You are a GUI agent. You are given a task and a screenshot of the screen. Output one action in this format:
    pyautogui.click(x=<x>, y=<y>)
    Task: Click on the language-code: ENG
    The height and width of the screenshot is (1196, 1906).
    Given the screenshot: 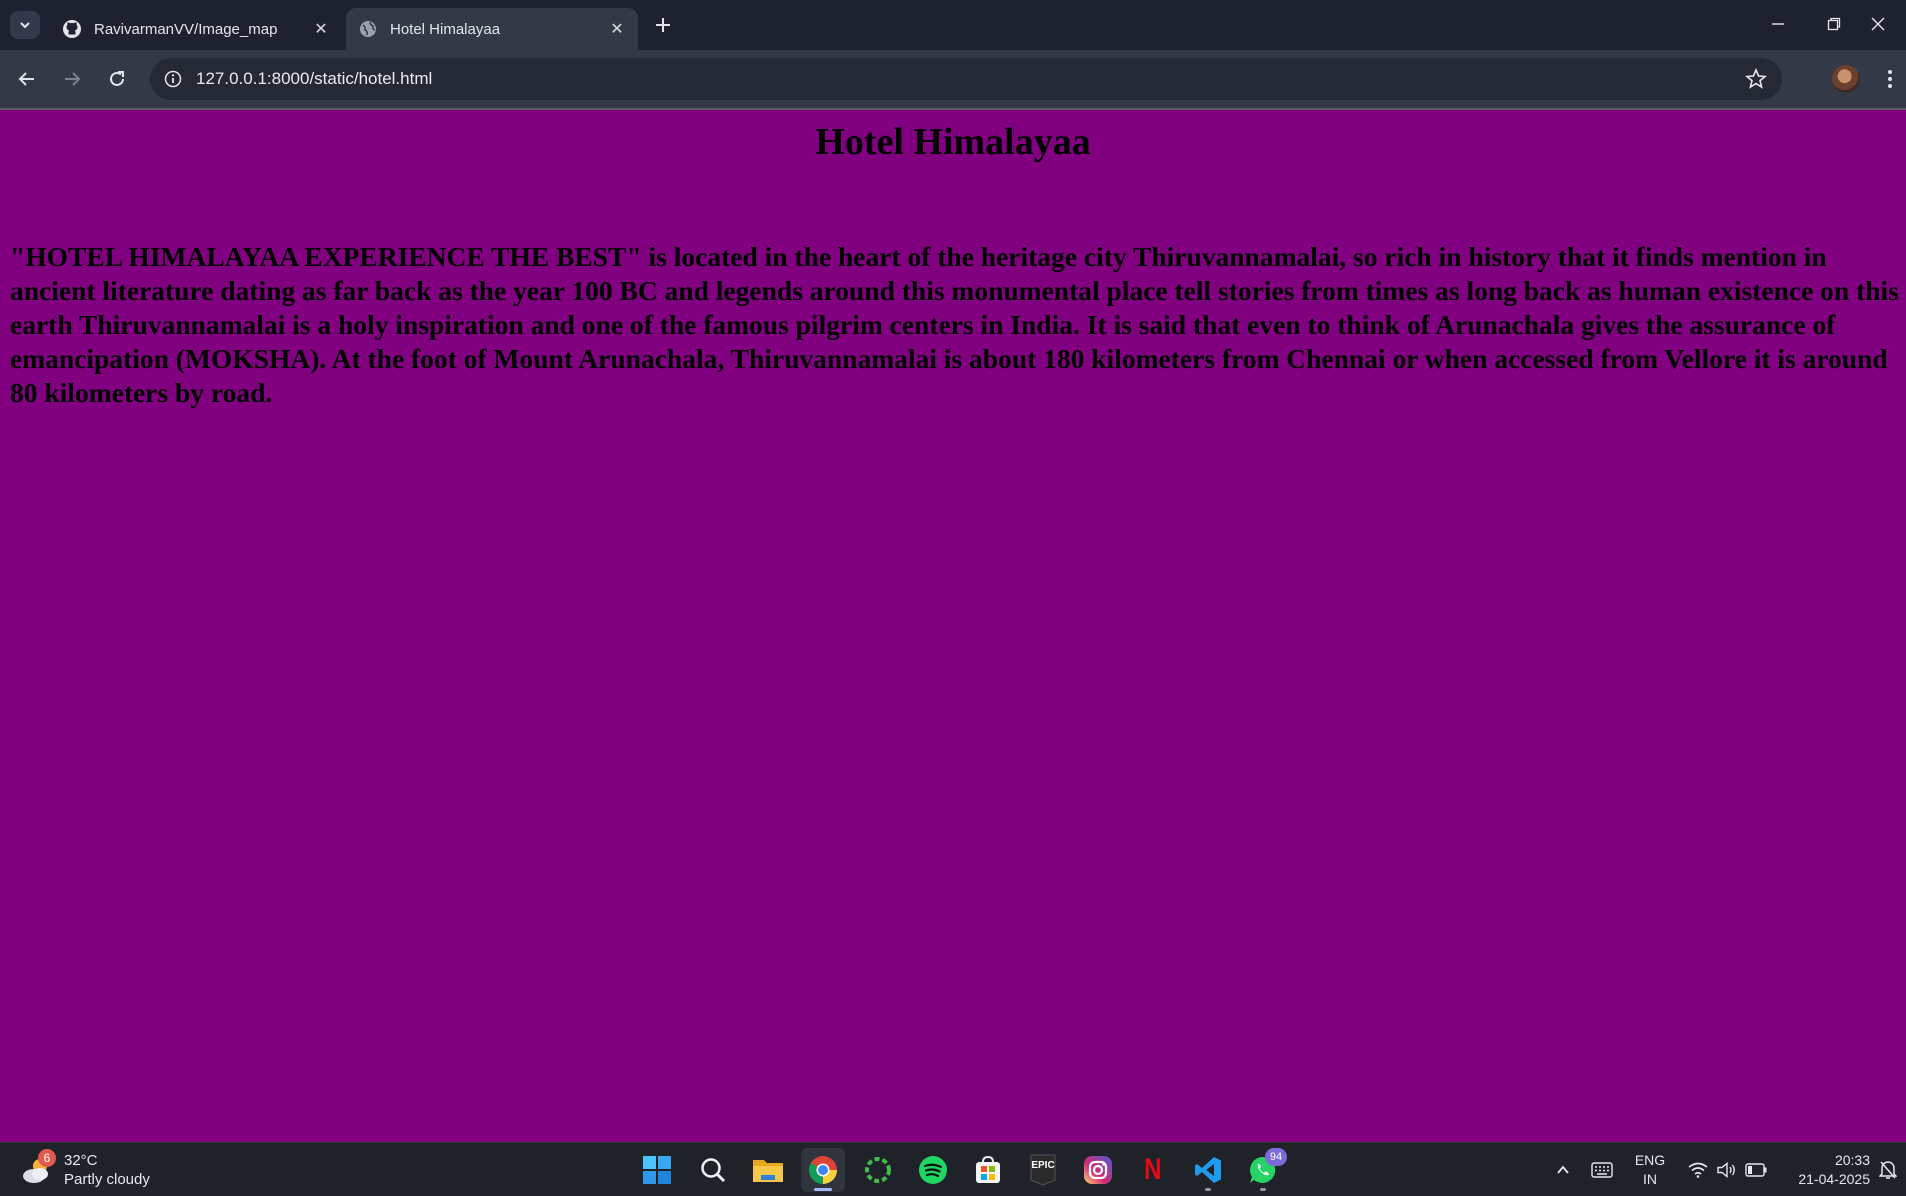 What is the action you would take?
    pyautogui.click(x=1650, y=1160)
    